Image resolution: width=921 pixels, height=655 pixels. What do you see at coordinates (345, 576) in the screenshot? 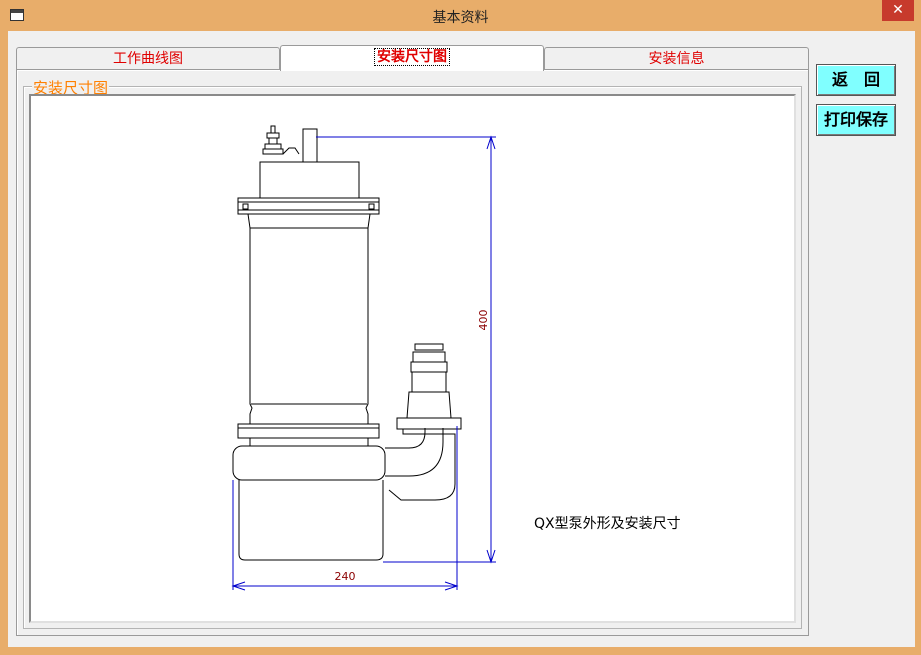
I see `width-dimension-label: 240` at bounding box center [345, 576].